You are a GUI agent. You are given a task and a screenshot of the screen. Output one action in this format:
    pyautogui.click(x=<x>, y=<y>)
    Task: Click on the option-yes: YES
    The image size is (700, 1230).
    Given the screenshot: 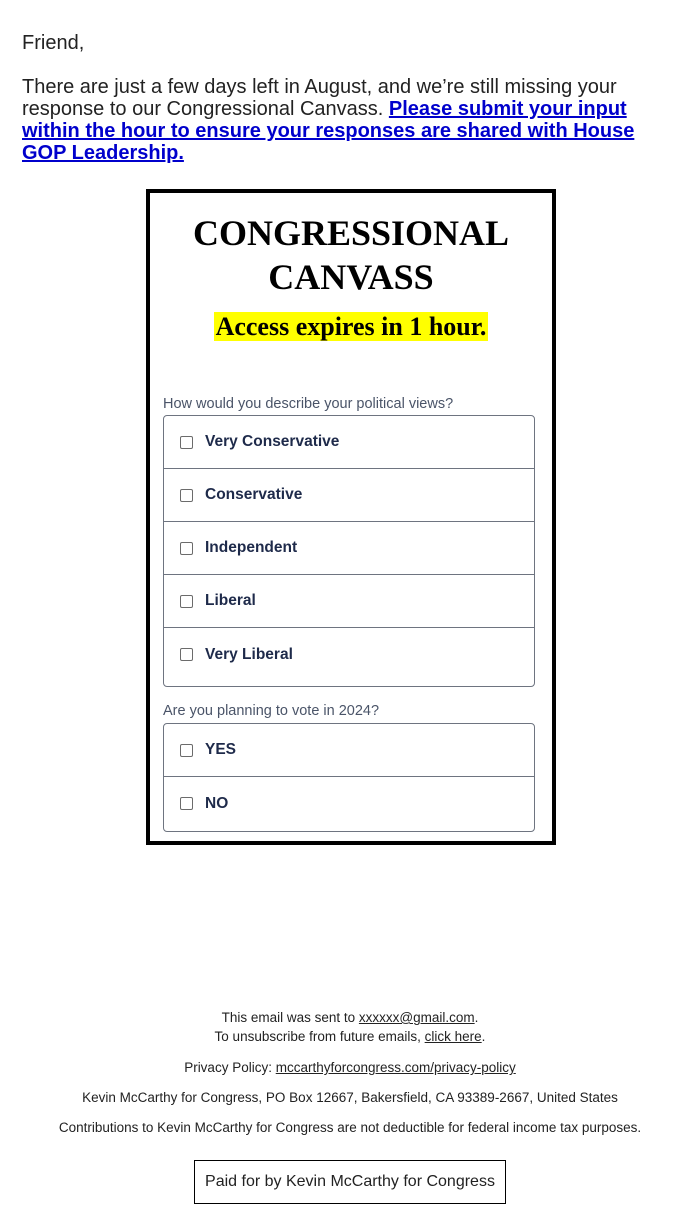 What is the action you would take?
    pyautogui.click(x=349, y=750)
    